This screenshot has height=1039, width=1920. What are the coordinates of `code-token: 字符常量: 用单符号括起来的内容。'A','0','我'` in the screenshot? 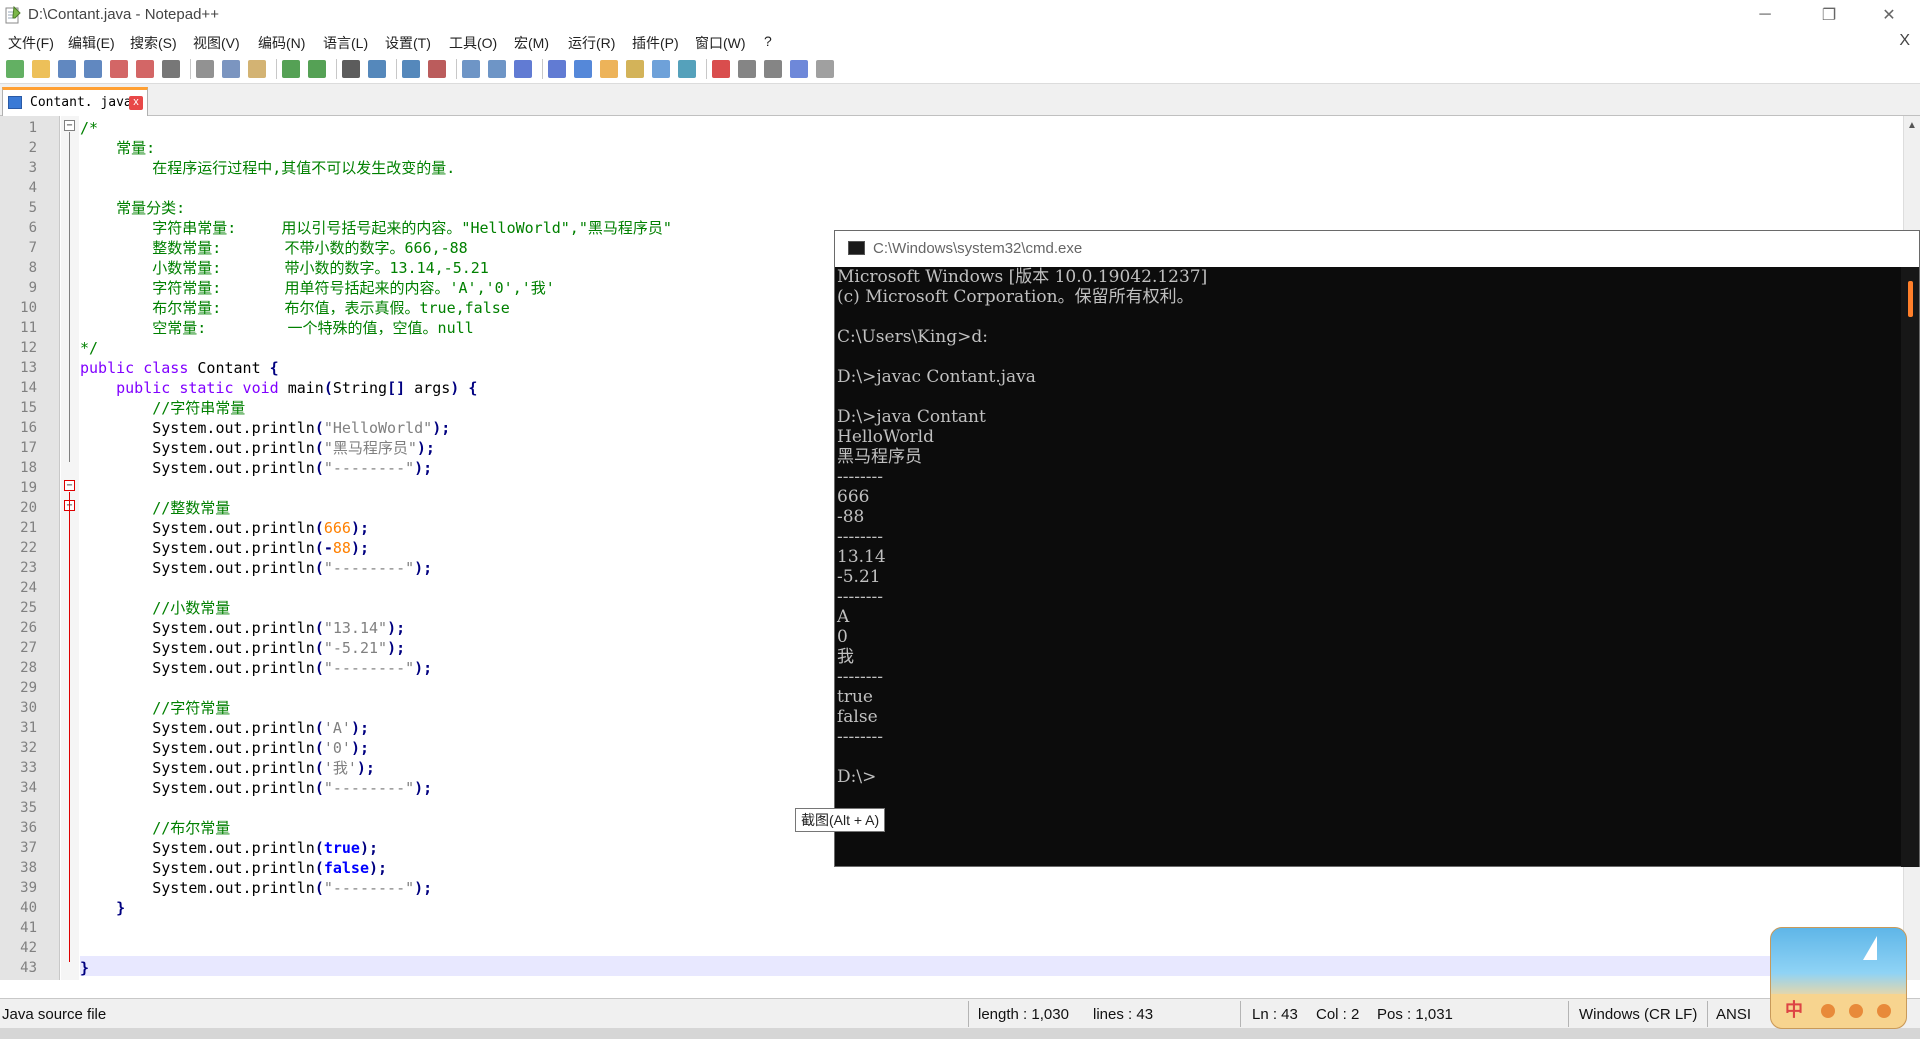 It's located at (317, 288).